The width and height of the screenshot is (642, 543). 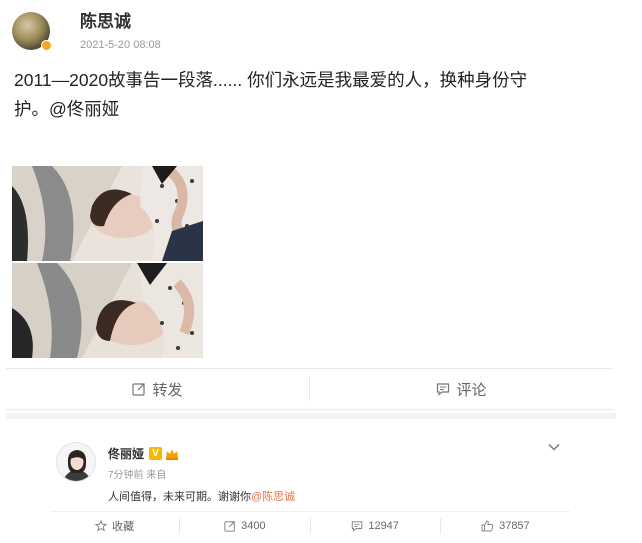 What do you see at coordinates (471, 390) in the screenshot?
I see `comment-label: 评论` at bounding box center [471, 390].